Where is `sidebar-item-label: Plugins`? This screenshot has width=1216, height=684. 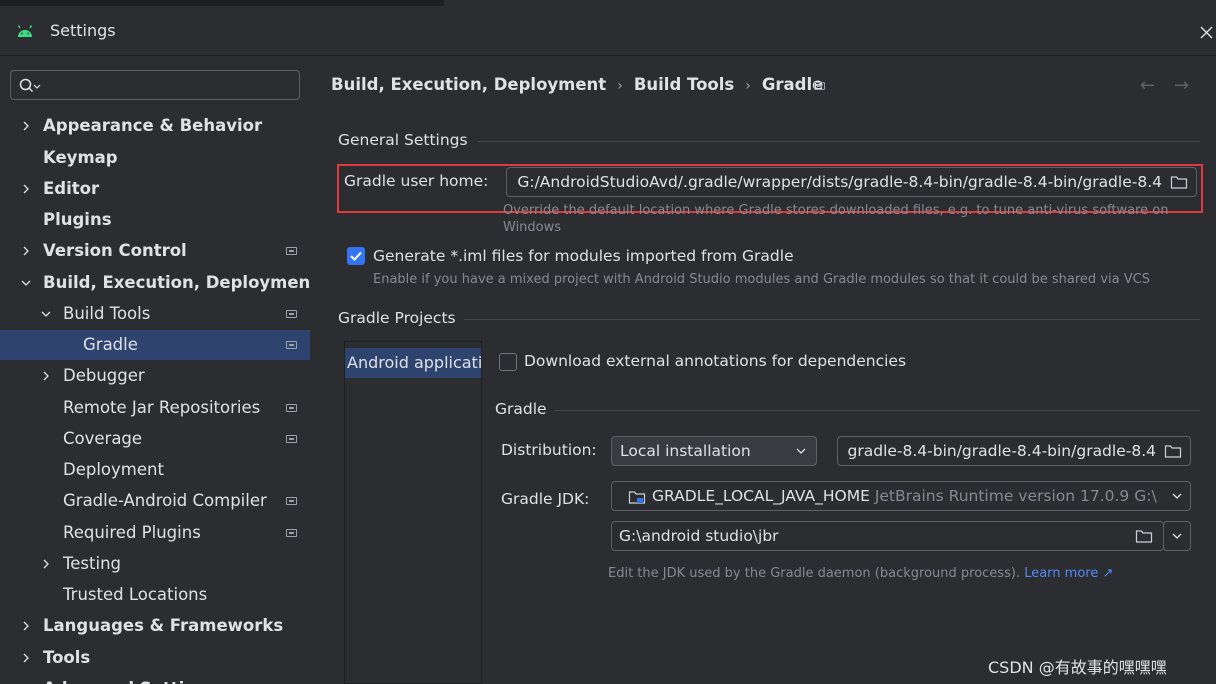
sidebar-item-label: Plugins is located at coordinates (77, 219).